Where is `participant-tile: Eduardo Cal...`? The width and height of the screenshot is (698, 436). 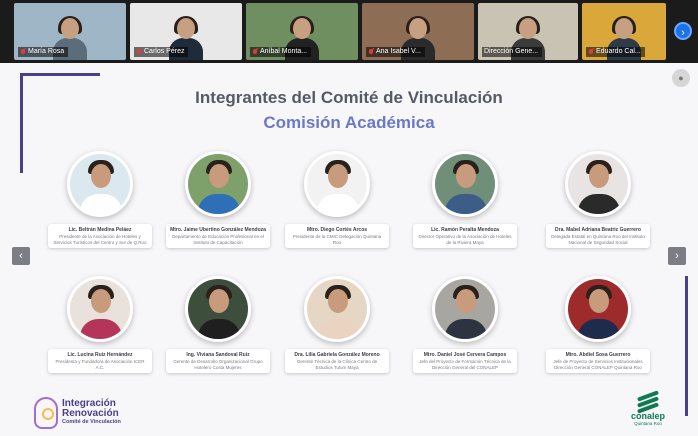 participant-tile: Eduardo Cal... is located at coordinates (624, 31).